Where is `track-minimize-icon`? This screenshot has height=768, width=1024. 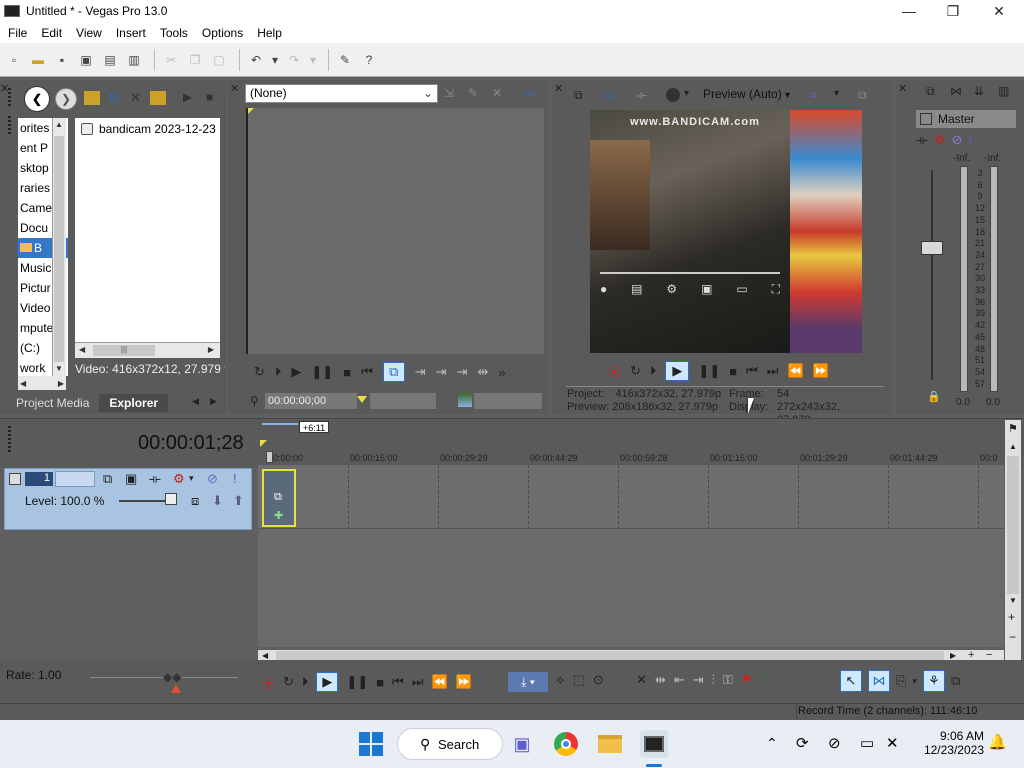
track-minimize-icon is located at coordinates (15, 479).